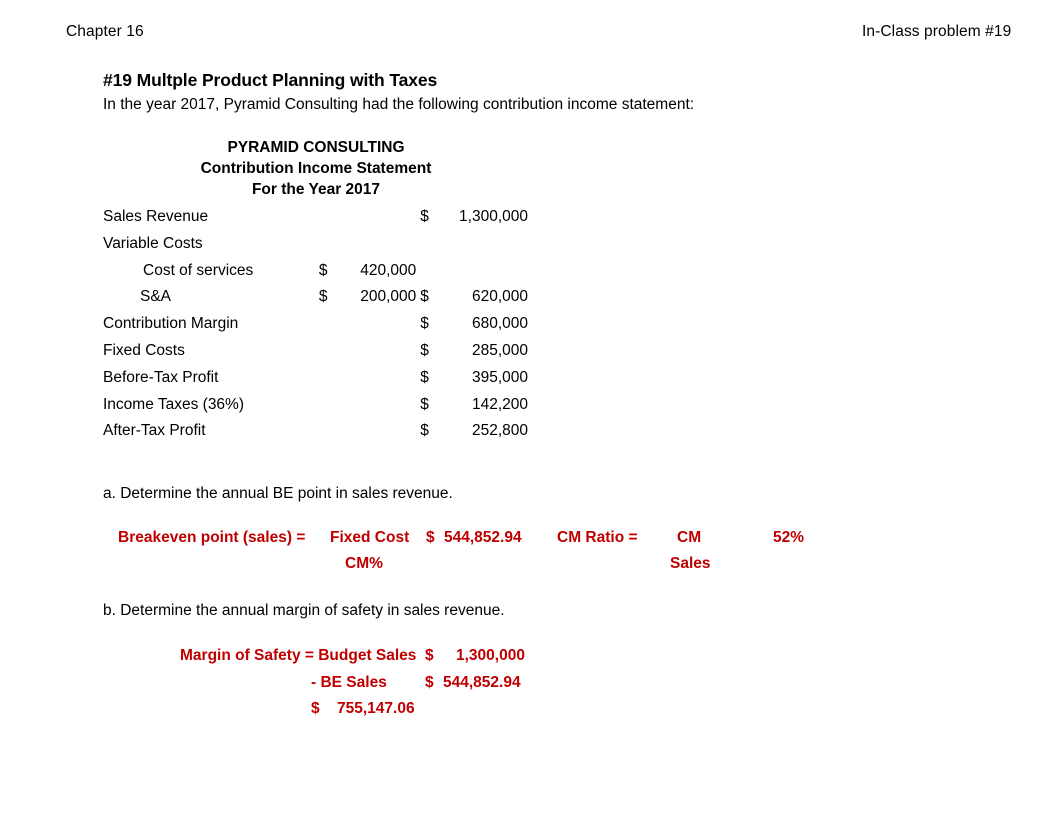 This screenshot has height=822, width=1062. Describe the element at coordinates (349, 682) in the screenshot. I see `margin-of-safety-be-sales-label: - BE Sales` at that location.